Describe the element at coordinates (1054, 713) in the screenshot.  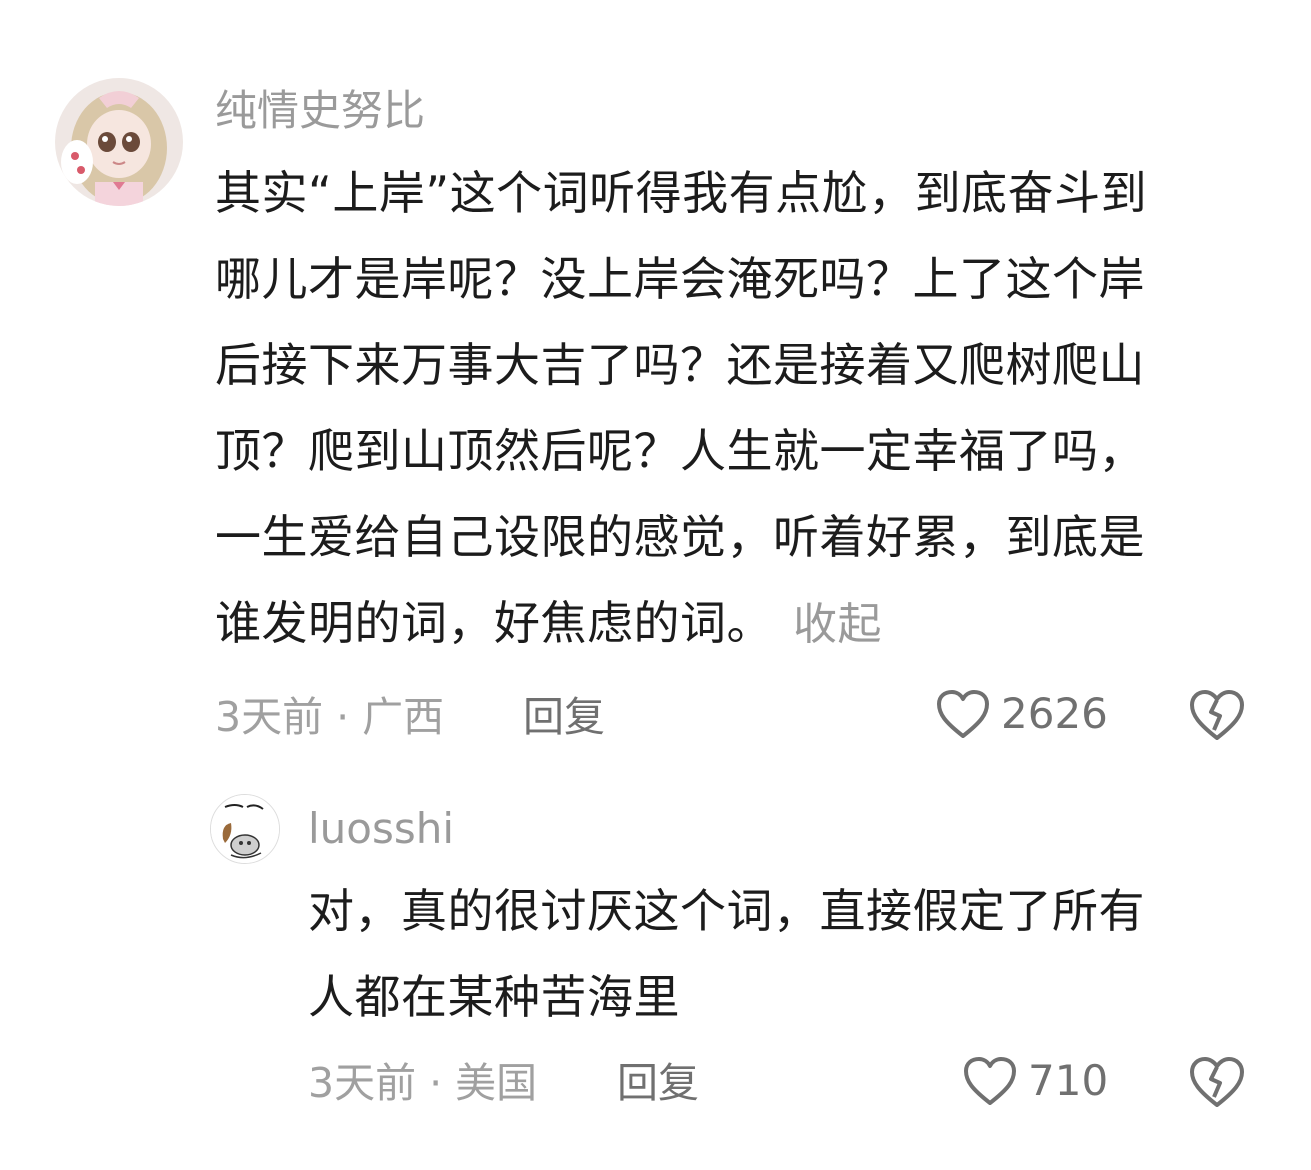
I see `like-count: 2626` at that location.